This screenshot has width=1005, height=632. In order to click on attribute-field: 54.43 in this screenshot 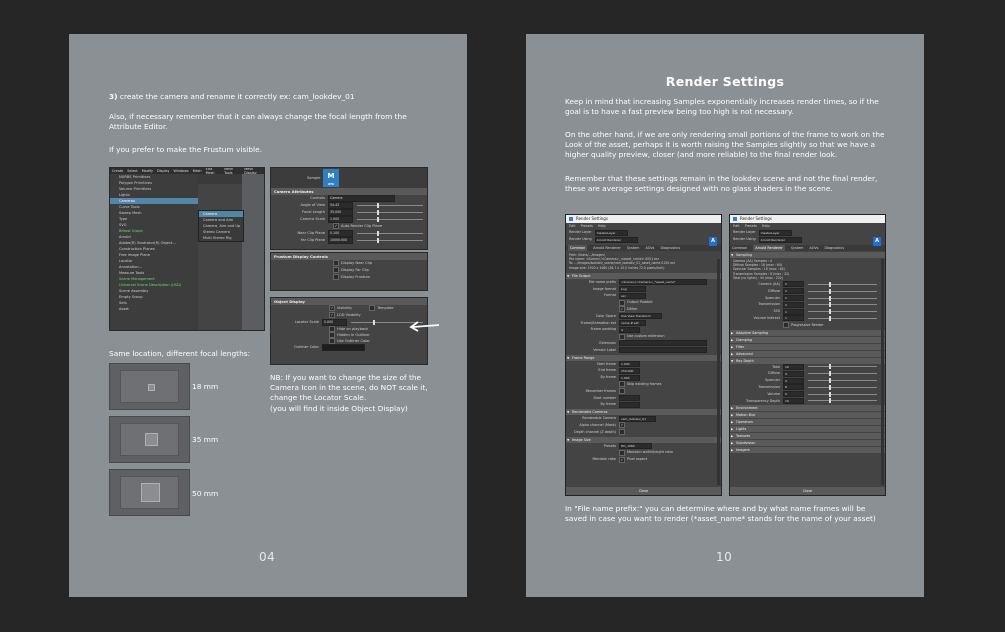, I will do `click(340, 205)`.